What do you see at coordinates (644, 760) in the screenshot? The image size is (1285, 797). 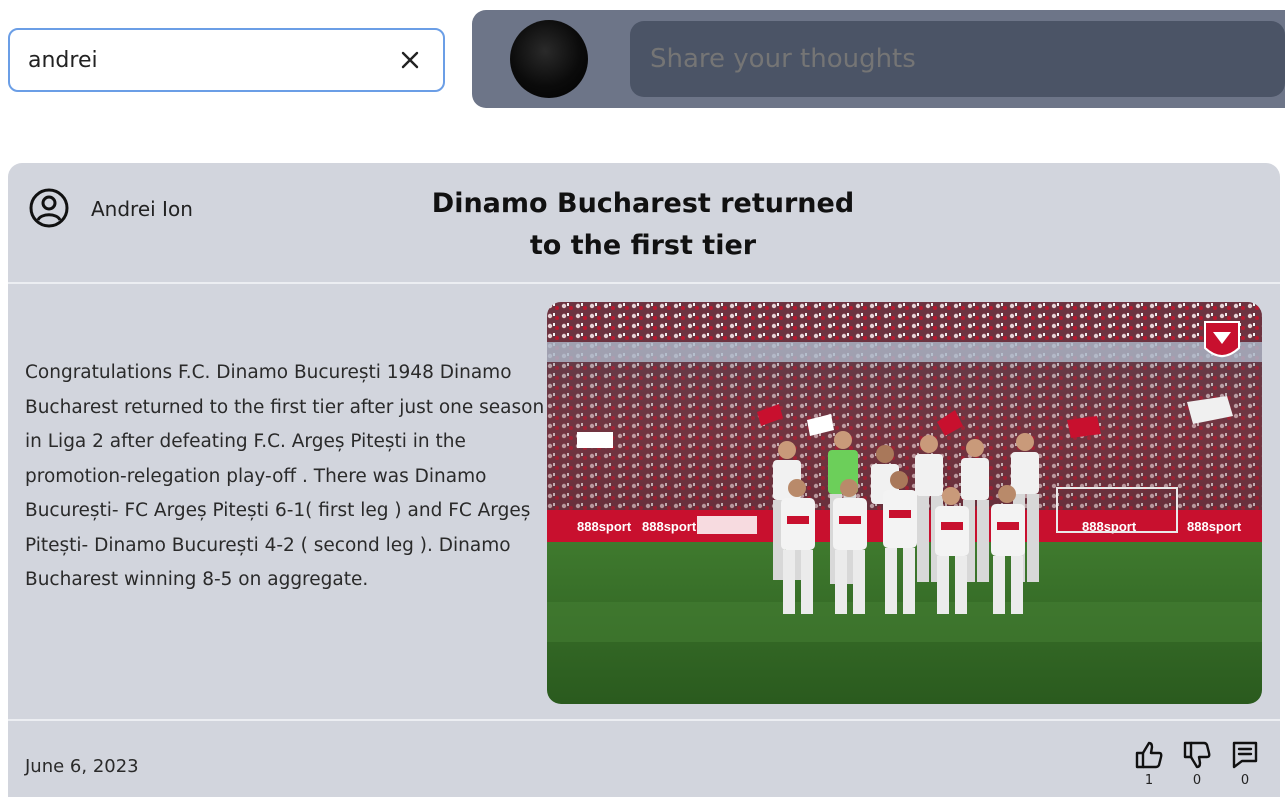 I see `post-footer: June 6, 2023 1 0 0` at bounding box center [644, 760].